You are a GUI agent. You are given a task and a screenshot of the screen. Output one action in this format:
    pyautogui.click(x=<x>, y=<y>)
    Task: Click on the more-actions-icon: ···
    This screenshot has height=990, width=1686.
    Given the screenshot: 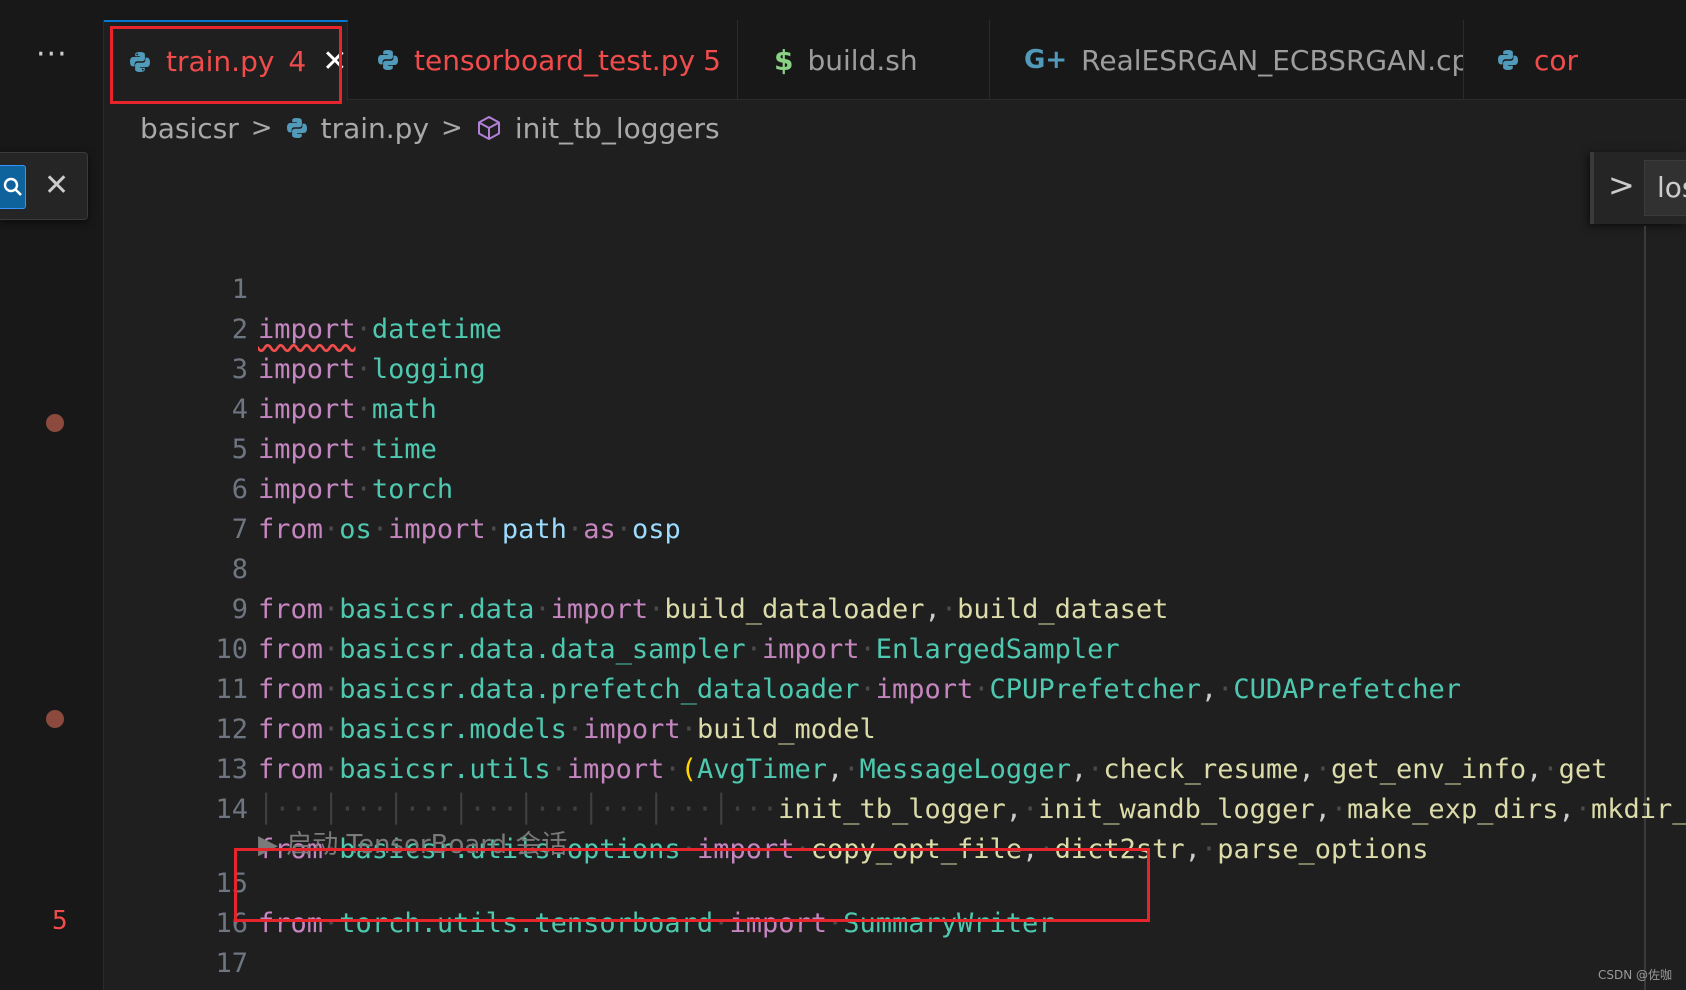 What is the action you would take?
    pyautogui.click(x=52, y=55)
    